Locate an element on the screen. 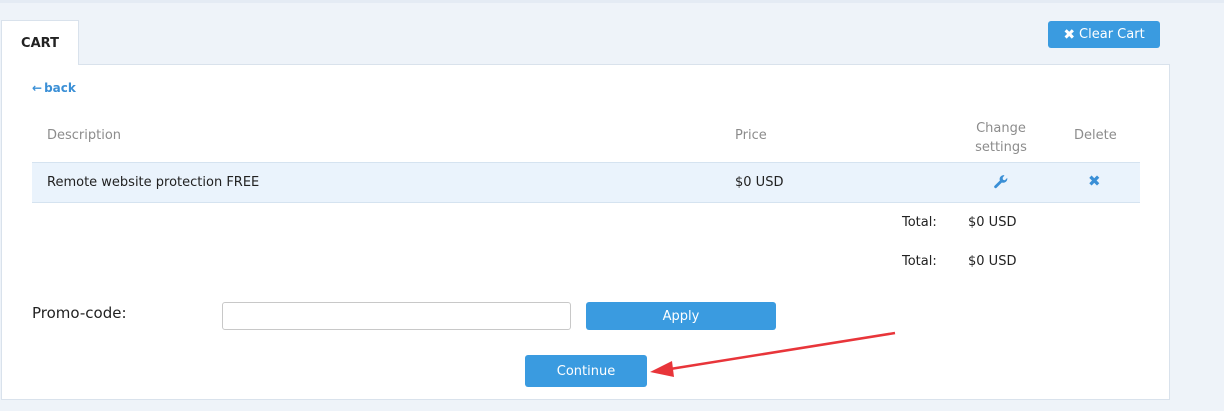  tab-cart-label: CART is located at coordinates (40, 43).